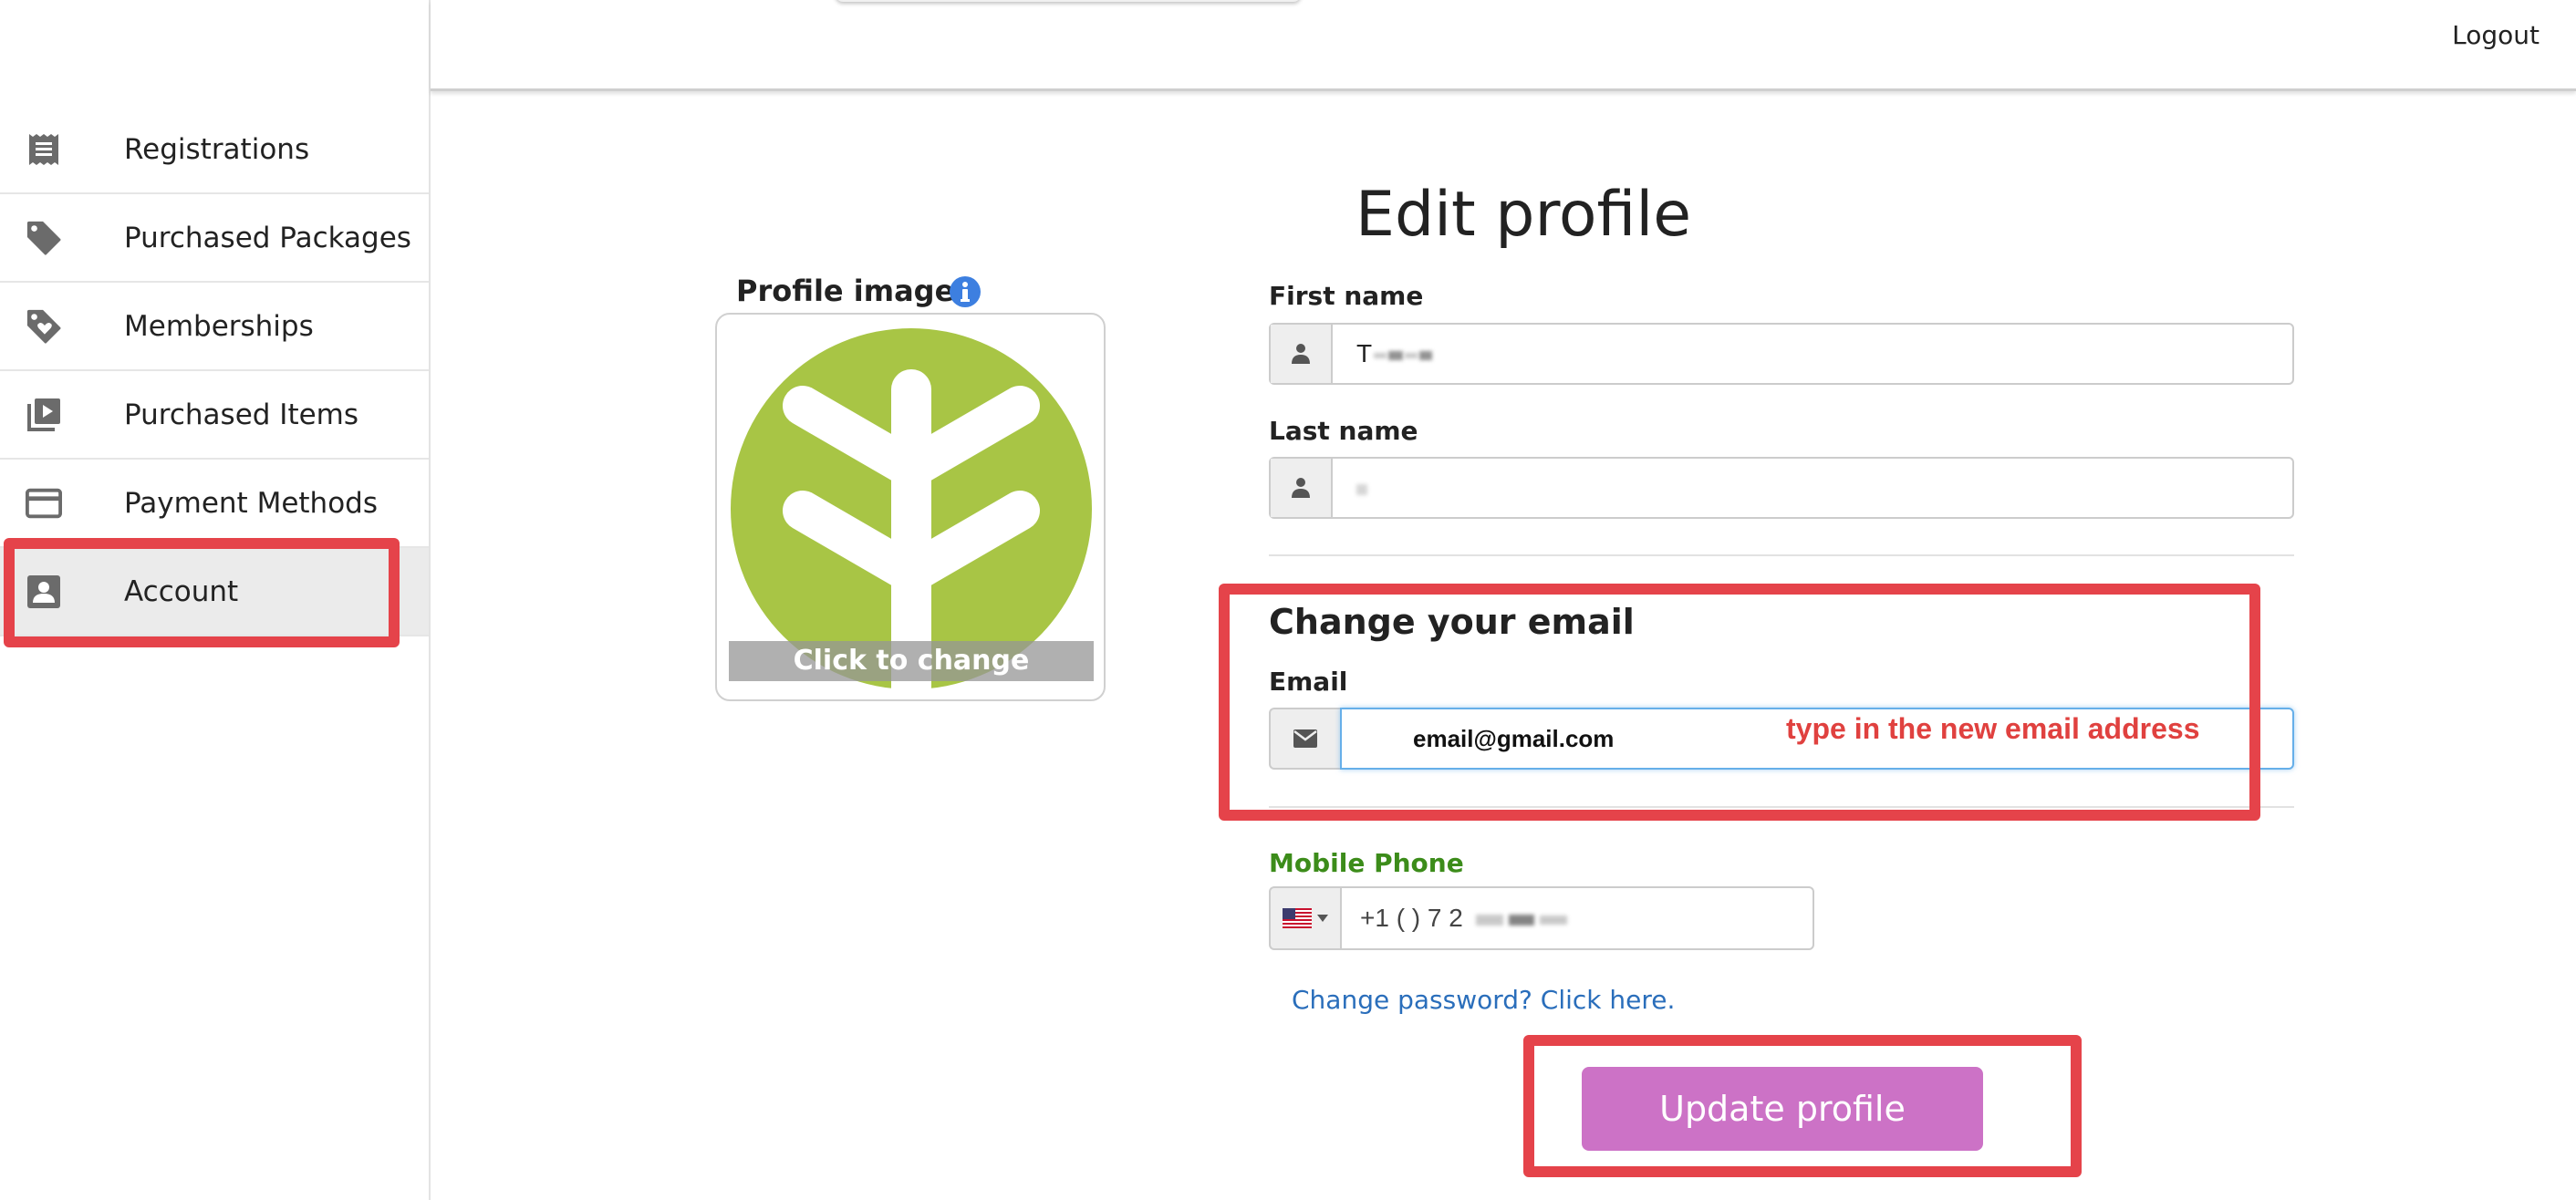 This screenshot has height=1200, width=2576. I want to click on video-library-icon, so click(44, 415).